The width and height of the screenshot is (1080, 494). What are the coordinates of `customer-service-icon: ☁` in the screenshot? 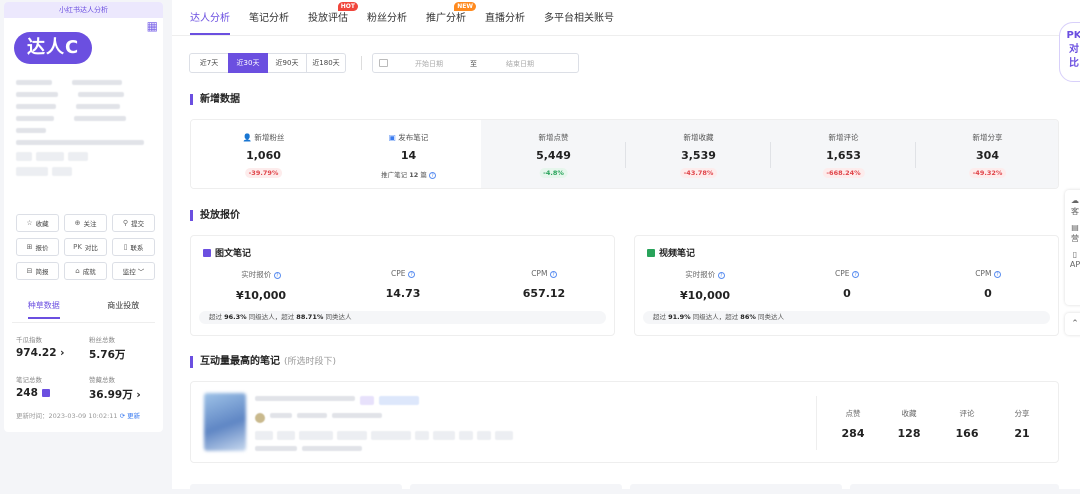 It's located at (1072, 200).